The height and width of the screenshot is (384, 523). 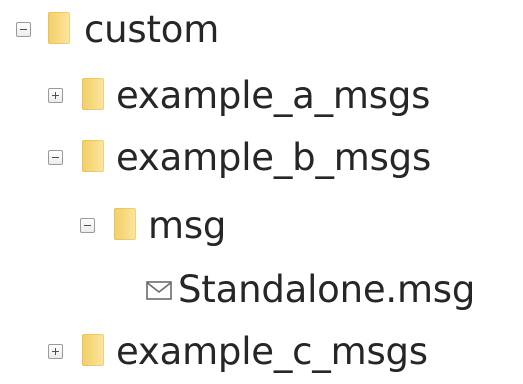 I want to click on tree-item-label: Standalone.msg, so click(x=327, y=289).